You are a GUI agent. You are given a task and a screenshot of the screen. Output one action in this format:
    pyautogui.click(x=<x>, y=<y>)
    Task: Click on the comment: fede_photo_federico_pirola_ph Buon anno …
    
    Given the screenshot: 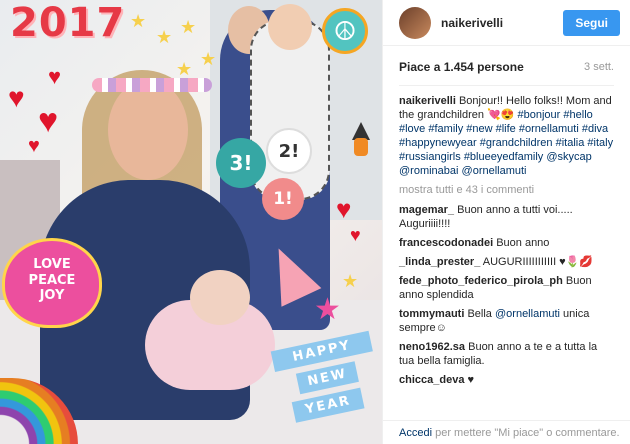 What is the action you would take?
    pyautogui.click(x=506, y=288)
    